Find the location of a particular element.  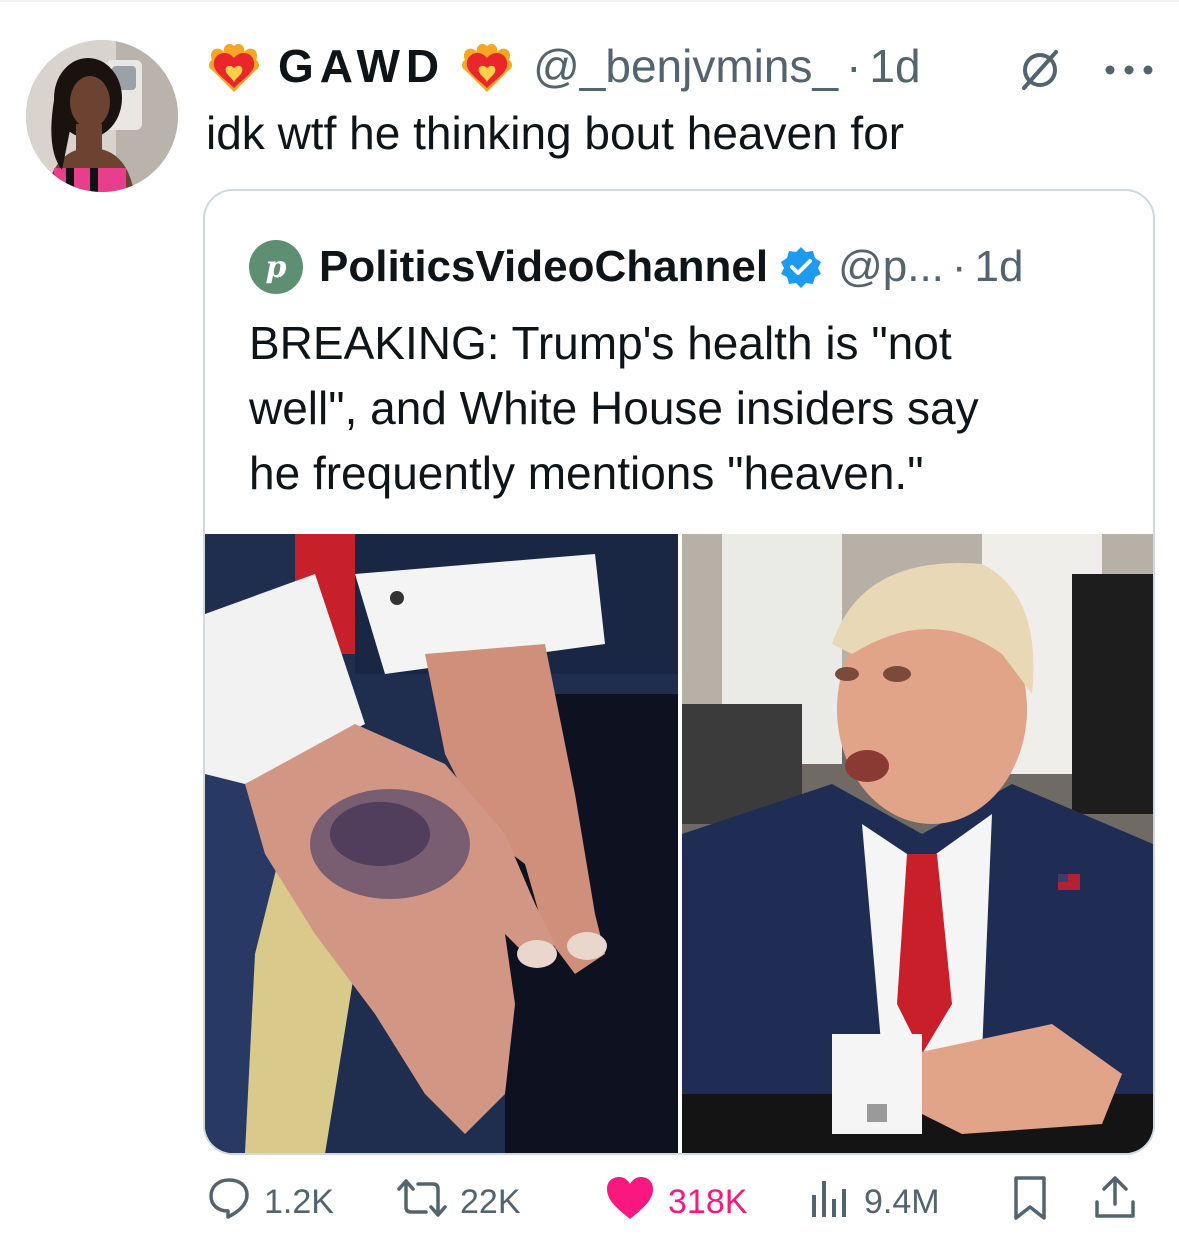

tweet-text: idk wtf he thinking bout heaven for is located at coordinates (555, 133).